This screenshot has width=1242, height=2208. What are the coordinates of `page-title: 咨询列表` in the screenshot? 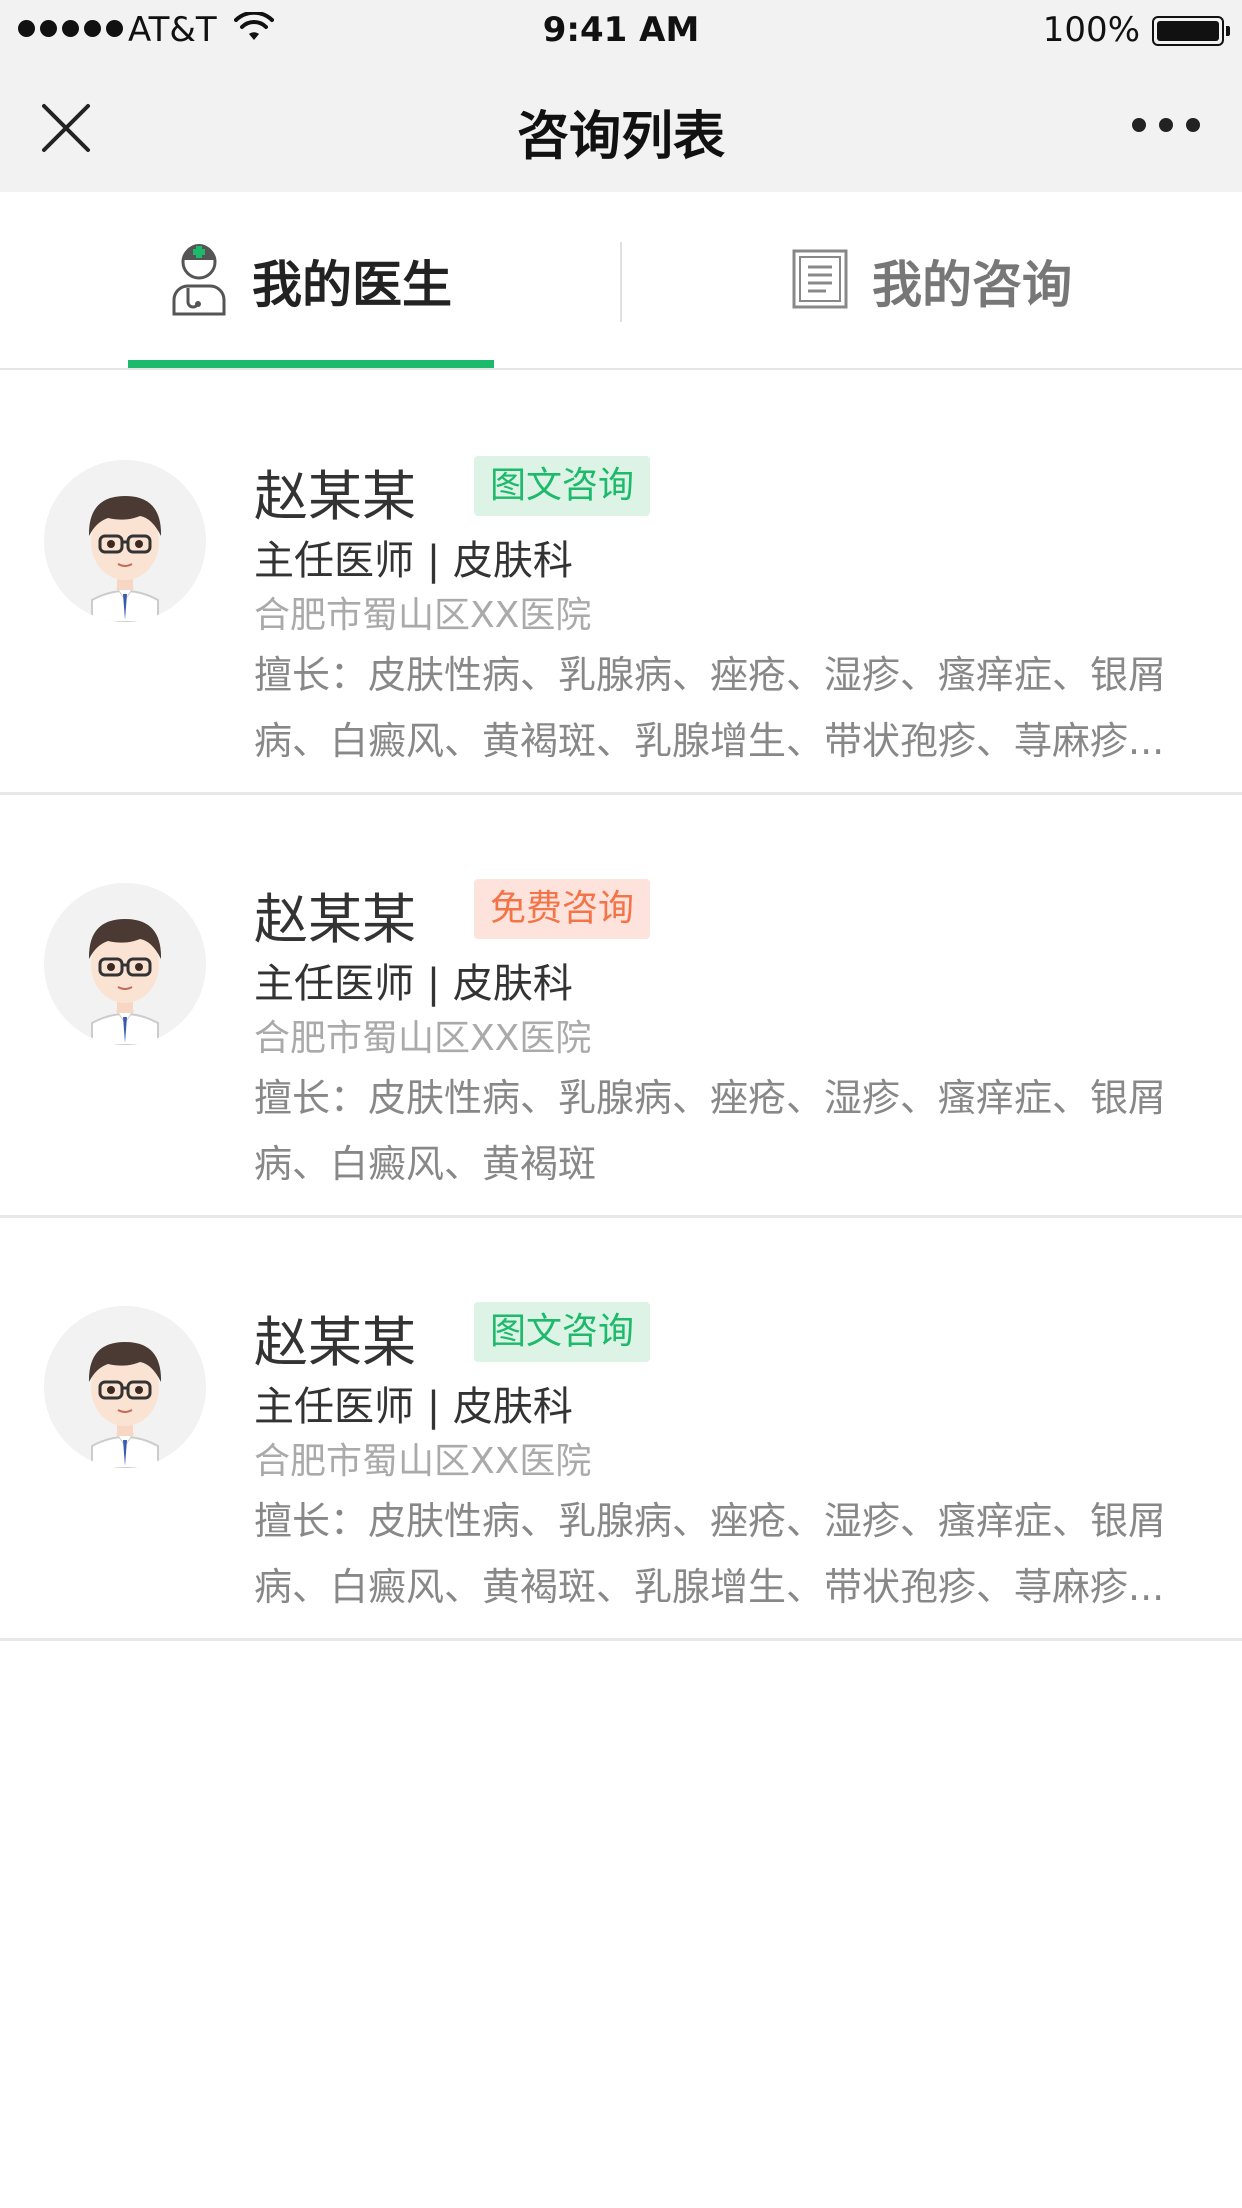 It's located at (620, 137).